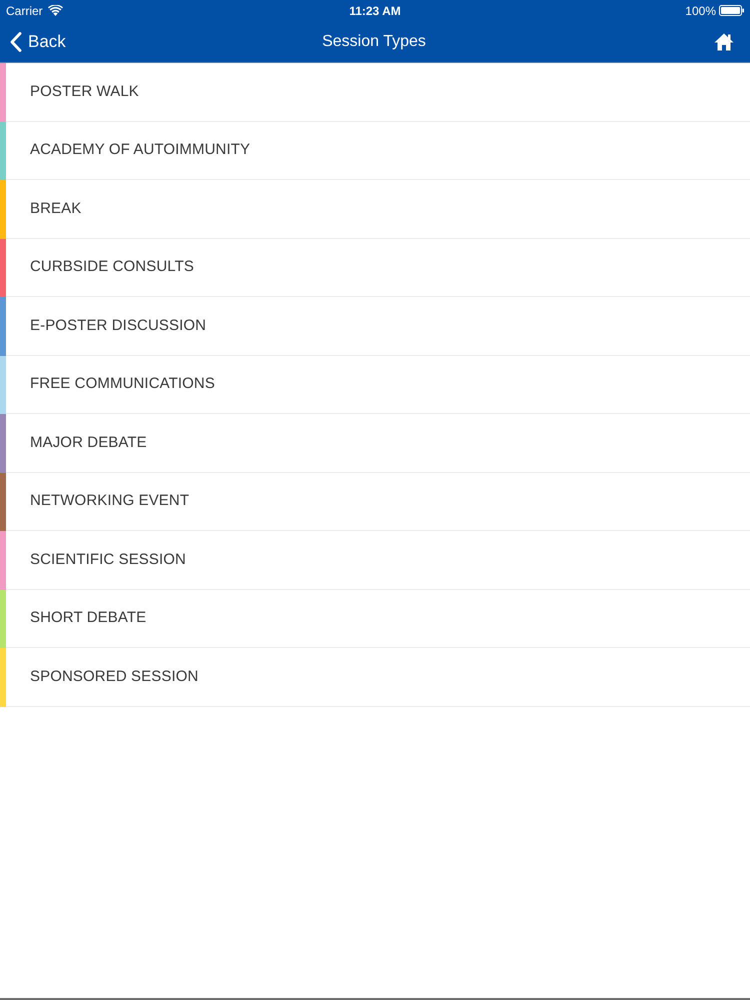  Describe the element at coordinates (118, 325) in the screenshot. I see `session-type-label: E-POSTER DISCUSSION` at that location.